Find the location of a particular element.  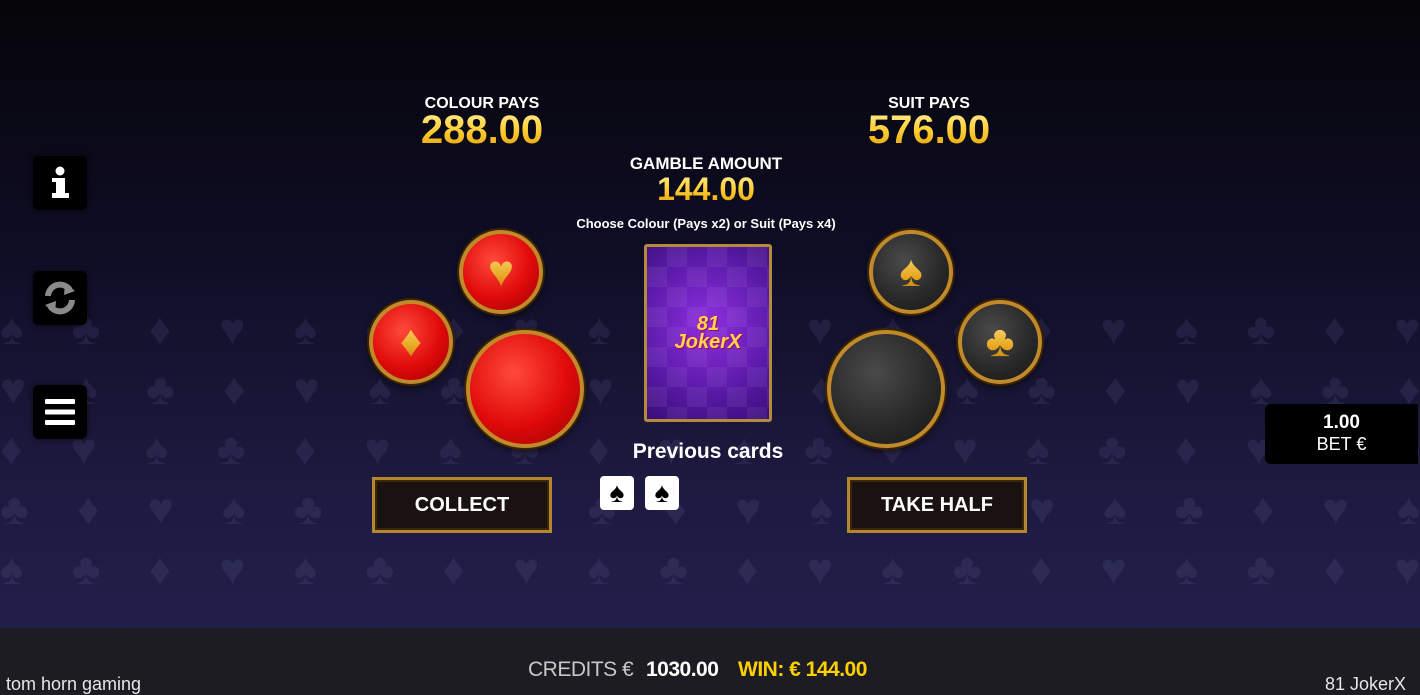

diamond-suit-button: ♦ is located at coordinates (411, 342).